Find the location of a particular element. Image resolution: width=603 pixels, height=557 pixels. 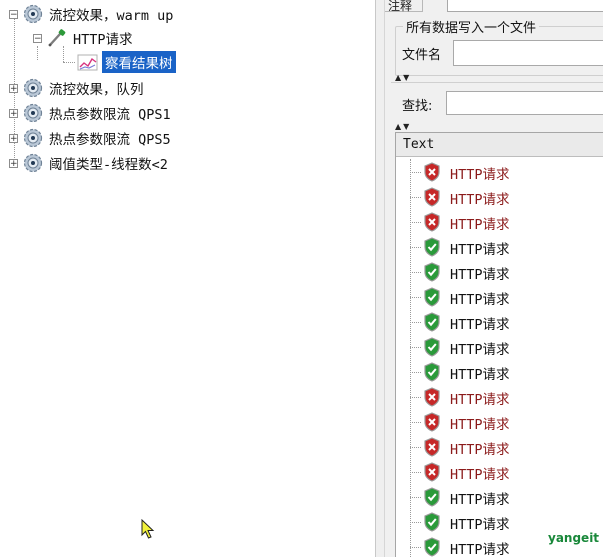

tree-node-http-request: − HTTP请求 is located at coordinates (83, 38).